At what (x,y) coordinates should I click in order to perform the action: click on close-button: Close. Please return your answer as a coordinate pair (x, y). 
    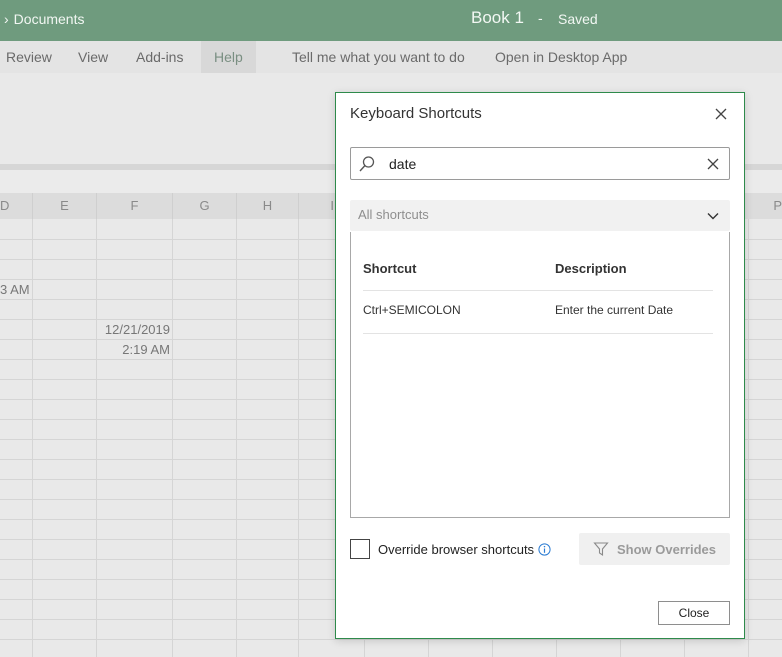
    Looking at the image, I should click on (694, 613).